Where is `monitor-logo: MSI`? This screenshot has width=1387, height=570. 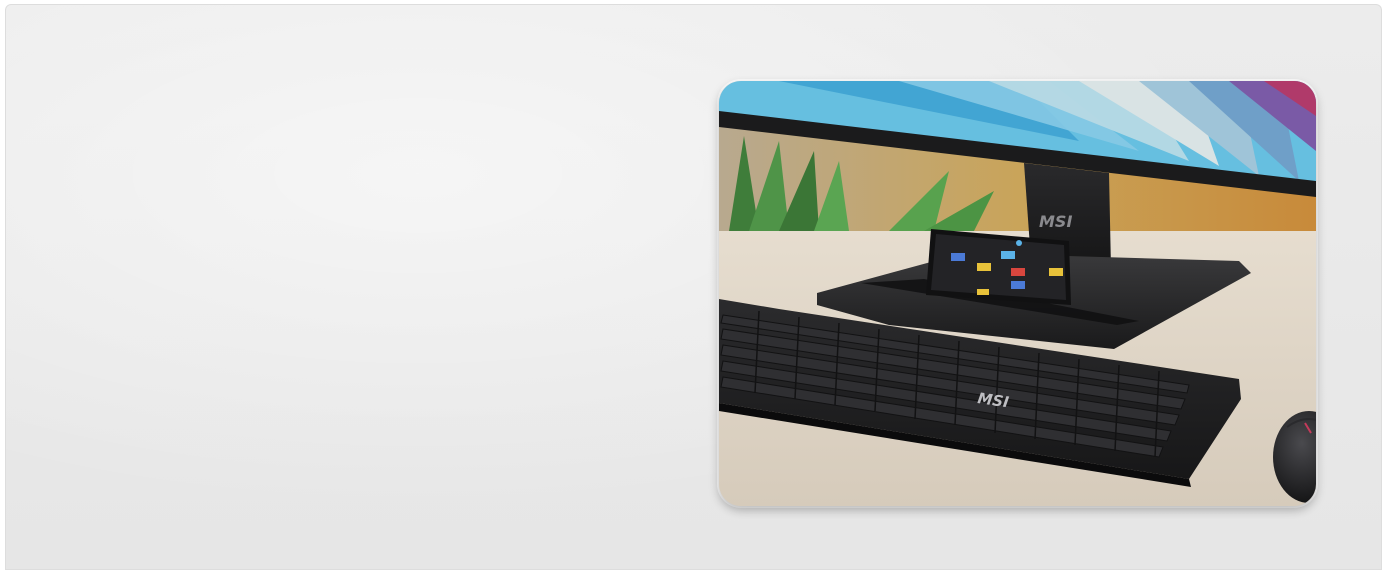 monitor-logo: MSI is located at coordinates (1055, 221).